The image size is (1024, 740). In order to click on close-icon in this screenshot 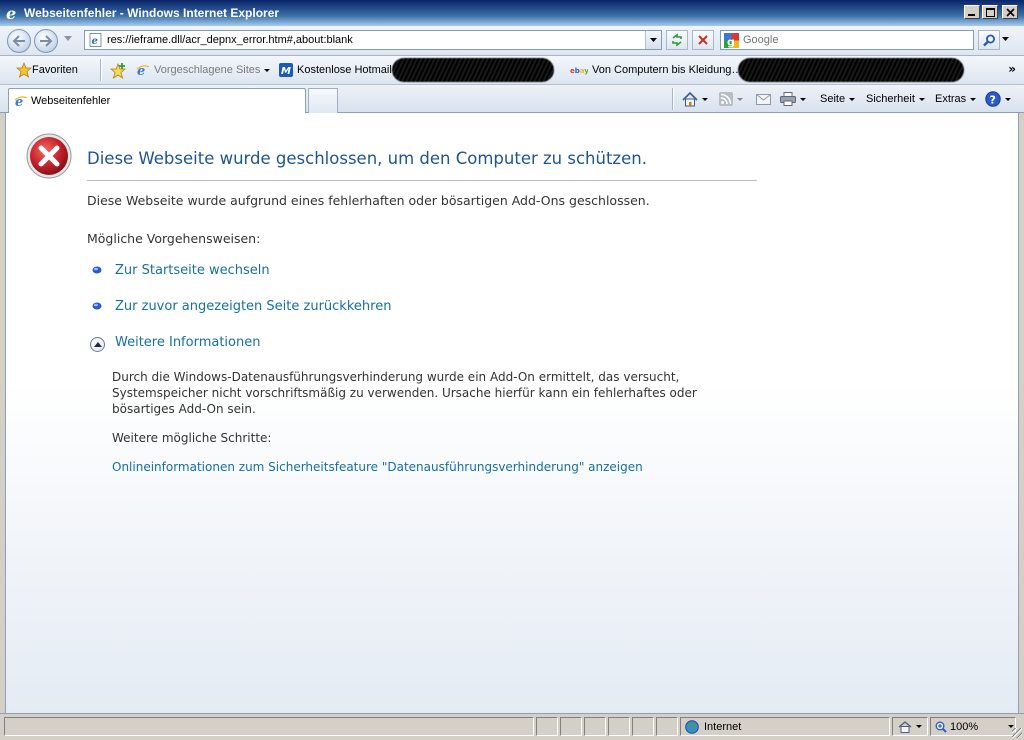, I will do `click(1010, 12)`.